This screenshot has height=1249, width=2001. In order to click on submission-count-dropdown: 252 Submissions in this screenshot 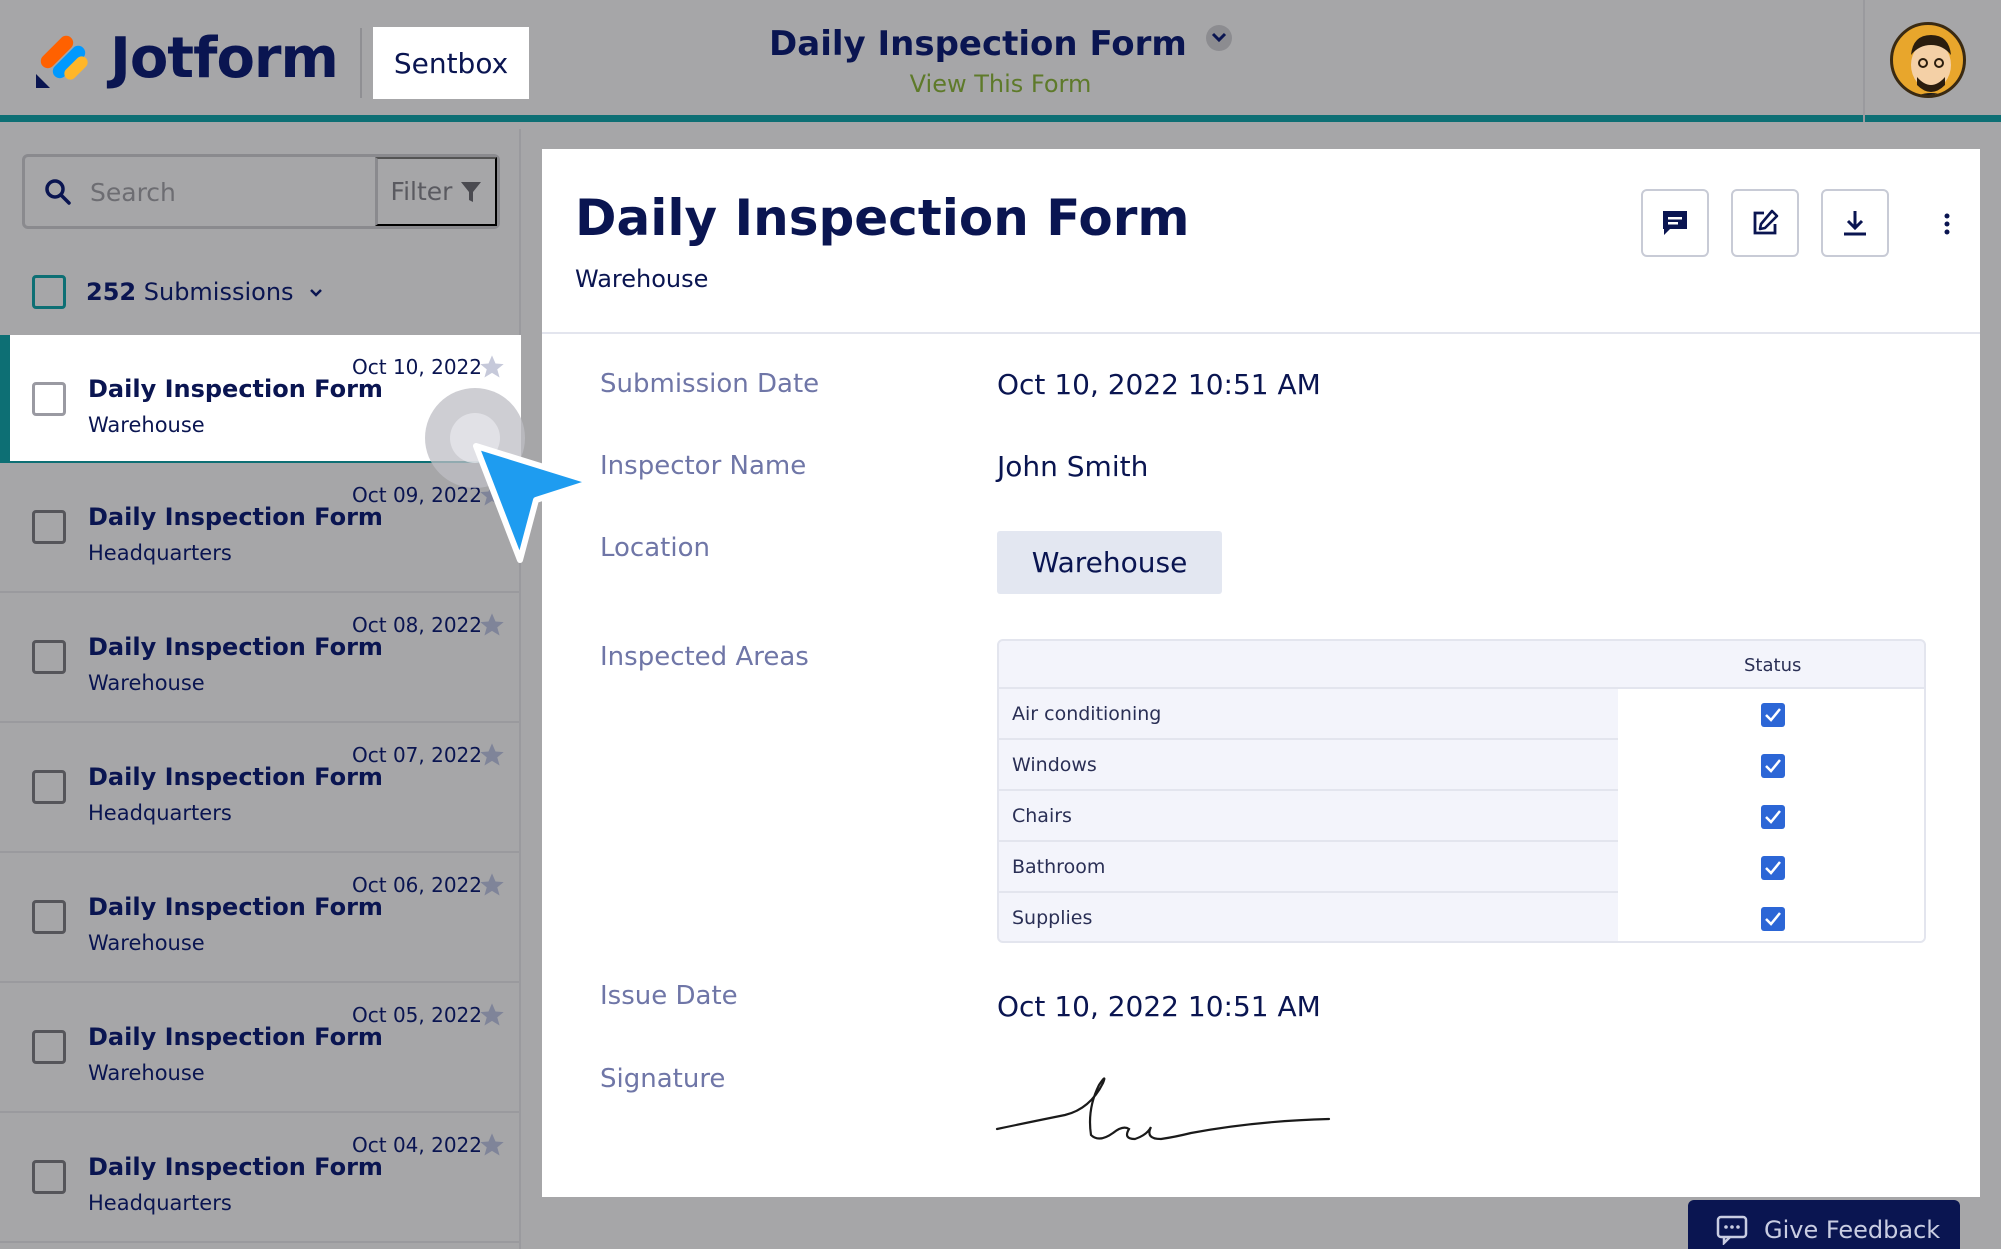, I will do `click(204, 292)`.